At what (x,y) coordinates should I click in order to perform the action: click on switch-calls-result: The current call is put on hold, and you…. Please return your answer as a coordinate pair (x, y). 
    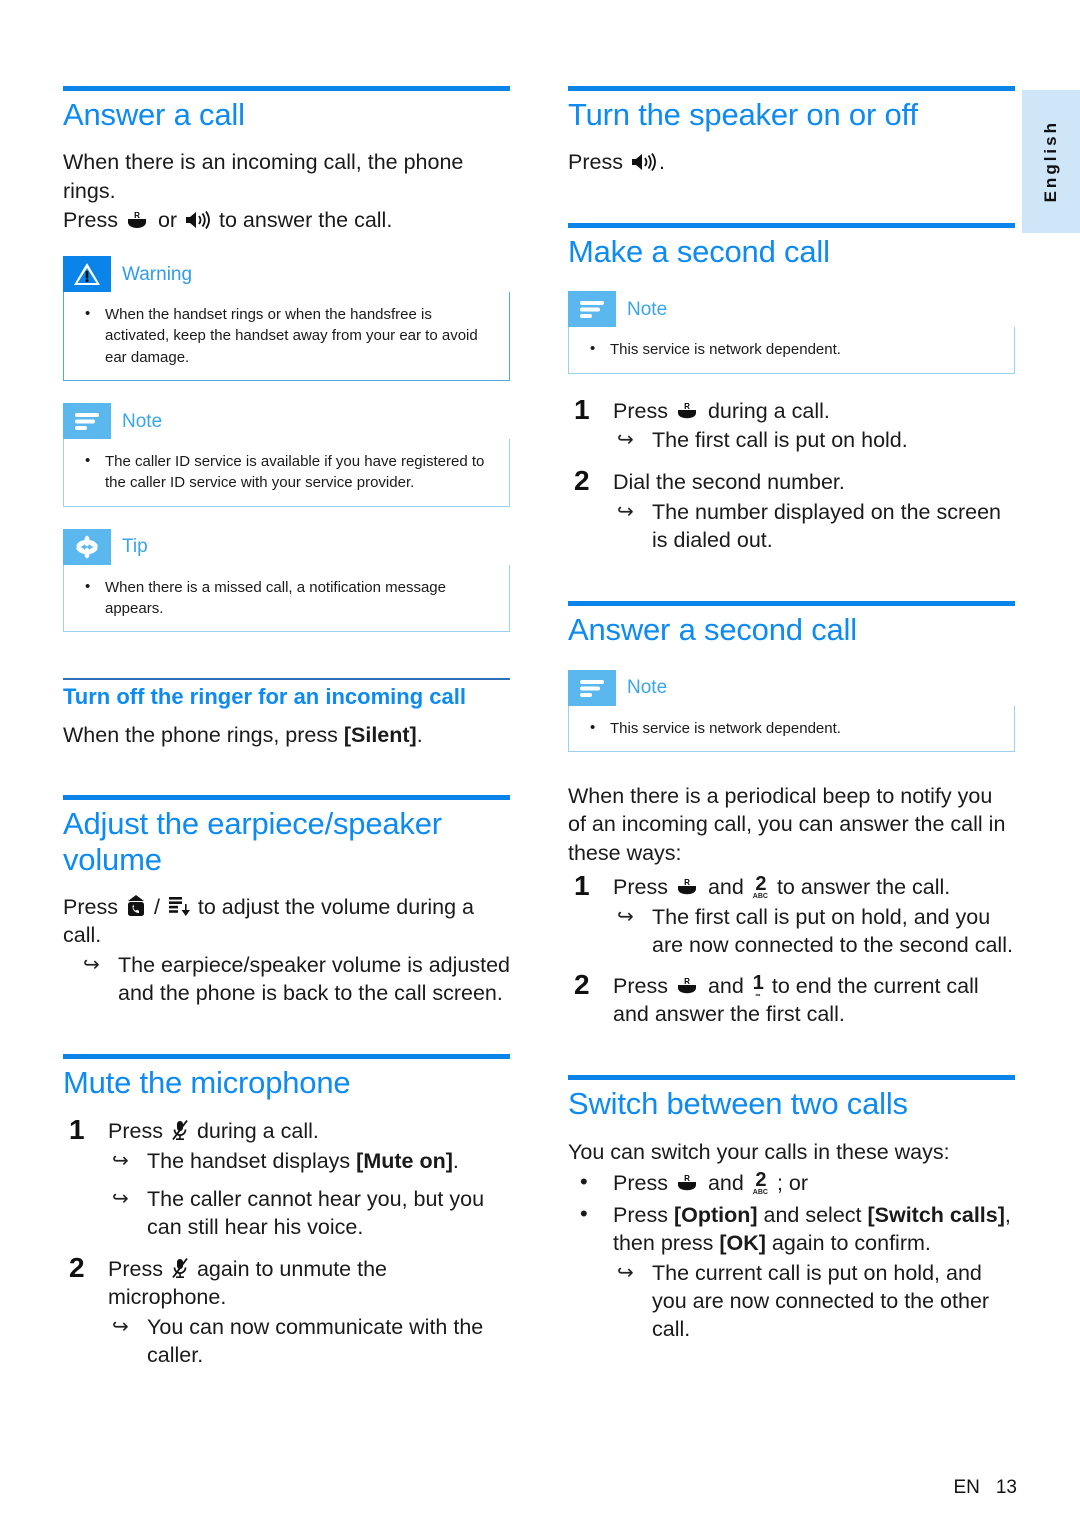
    Looking at the image, I should click on (814, 1302).